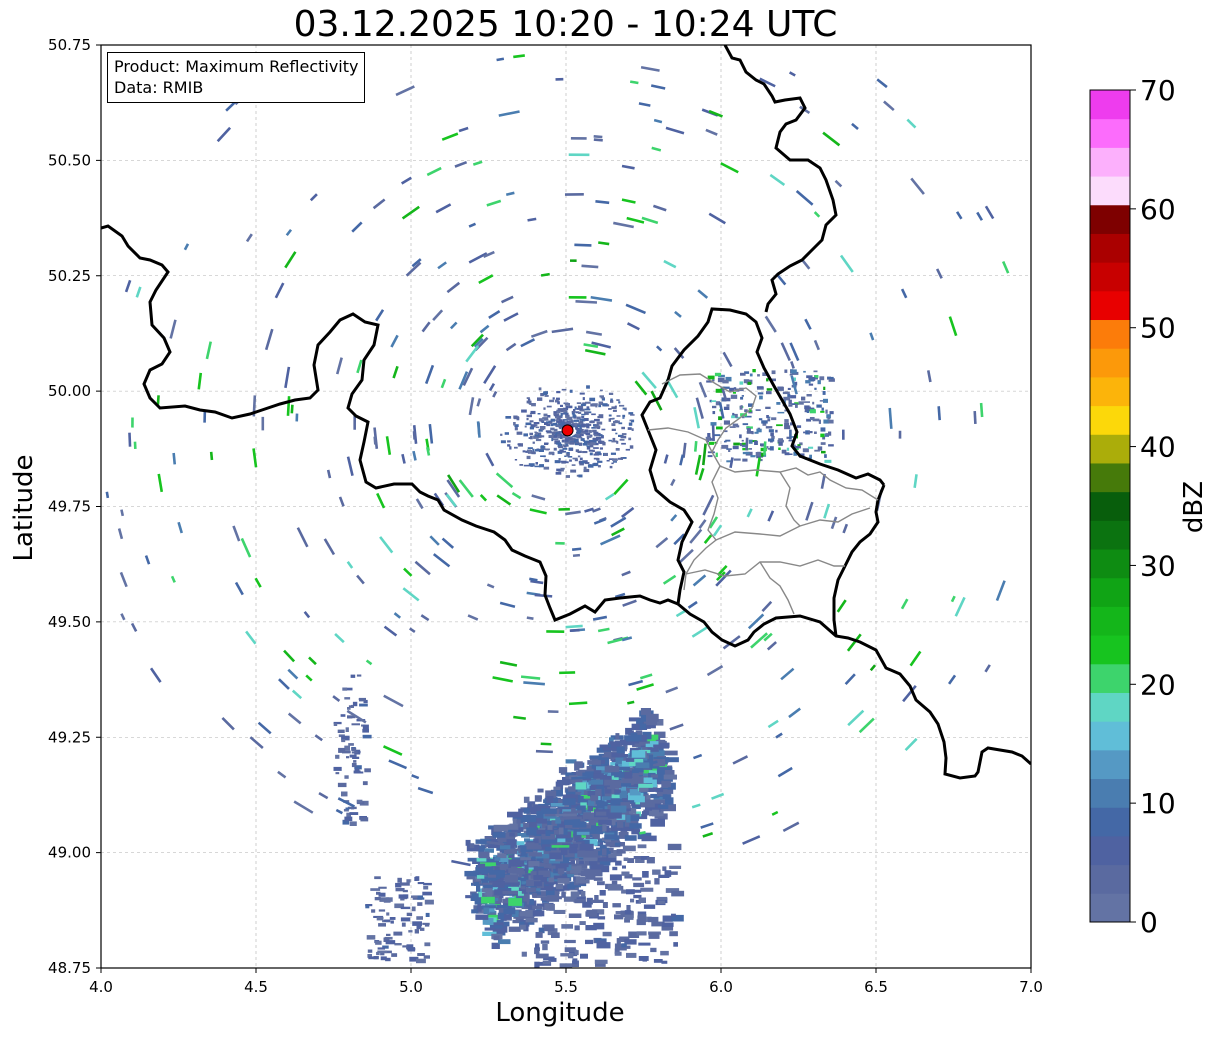 Image resolution: width=1219 pixels, height=1040 pixels. What do you see at coordinates (566, 982) in the screenshot?
I see `x-axis: 4.0 4.5 5.0 5.5 6.0 6.5 7.0` at bounding box center [566, 982].